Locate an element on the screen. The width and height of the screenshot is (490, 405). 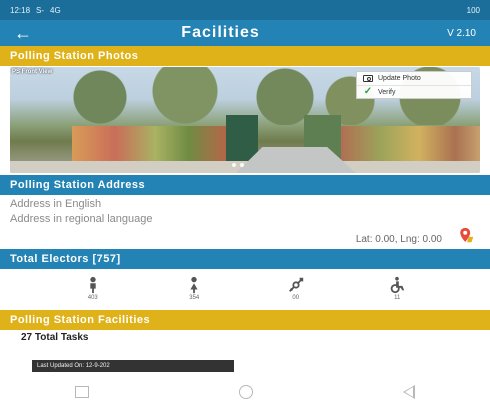
disabled-elector-stat: 11 is located at coordinates (397, 287).